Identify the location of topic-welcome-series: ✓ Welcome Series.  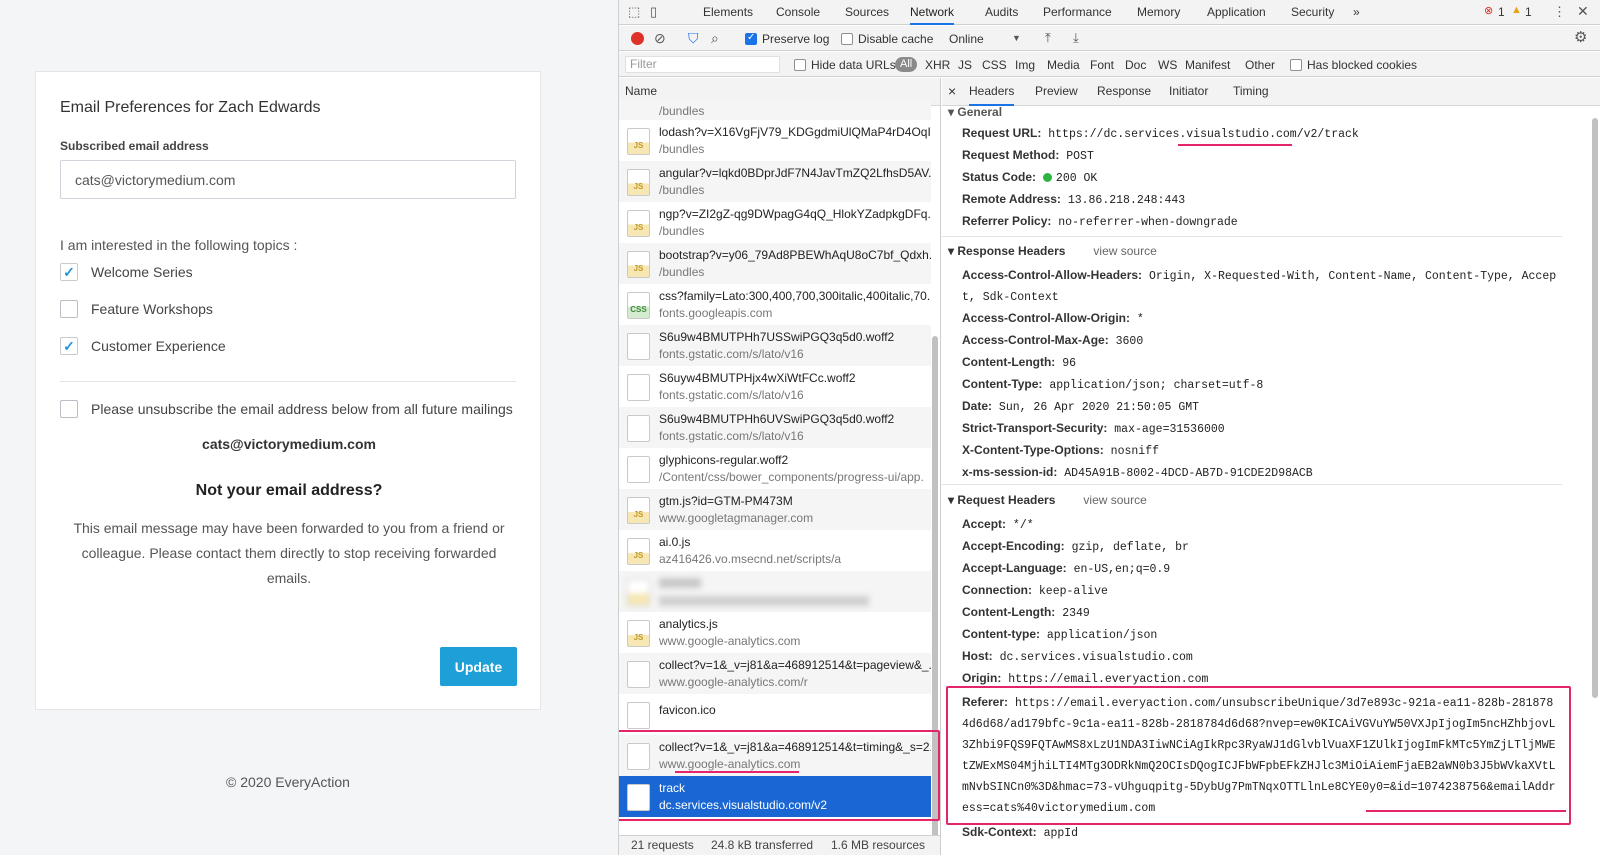
(126, 272).